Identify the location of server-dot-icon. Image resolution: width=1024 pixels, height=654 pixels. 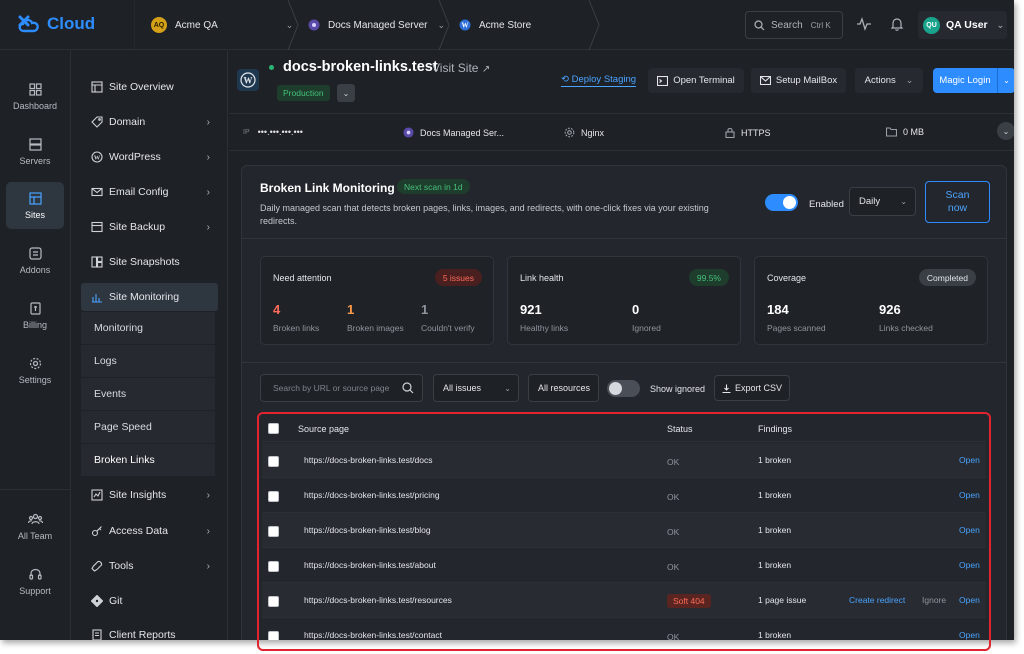
(408, 132).